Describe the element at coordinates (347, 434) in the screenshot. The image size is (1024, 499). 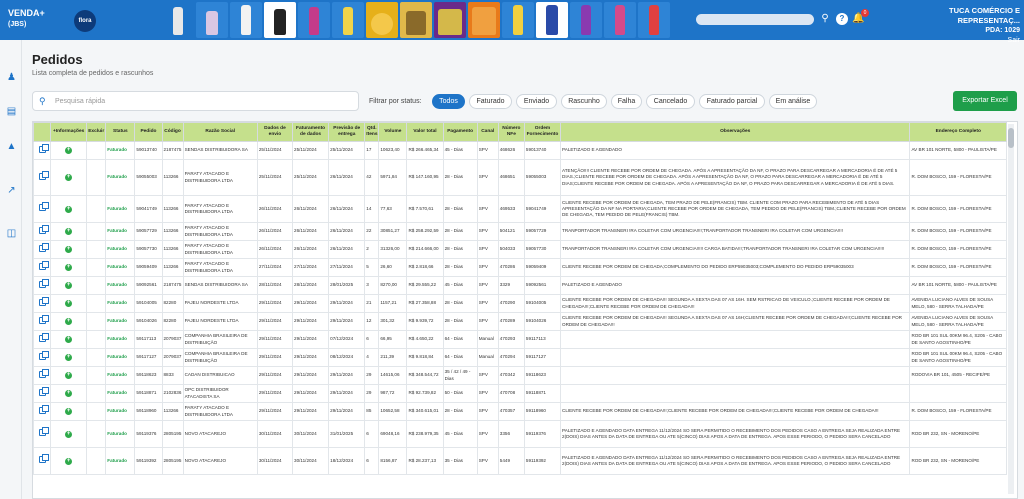
I see `table-cell: 31/01/2025` at that location.